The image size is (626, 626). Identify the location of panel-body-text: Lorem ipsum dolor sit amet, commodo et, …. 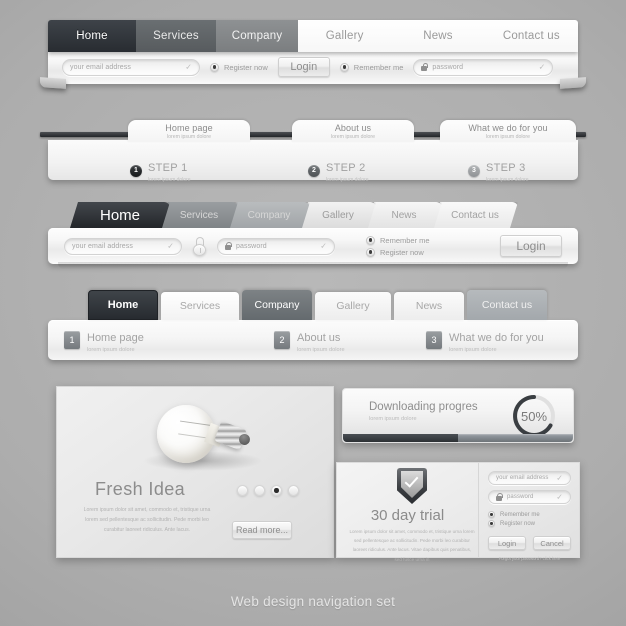
(147, 520).